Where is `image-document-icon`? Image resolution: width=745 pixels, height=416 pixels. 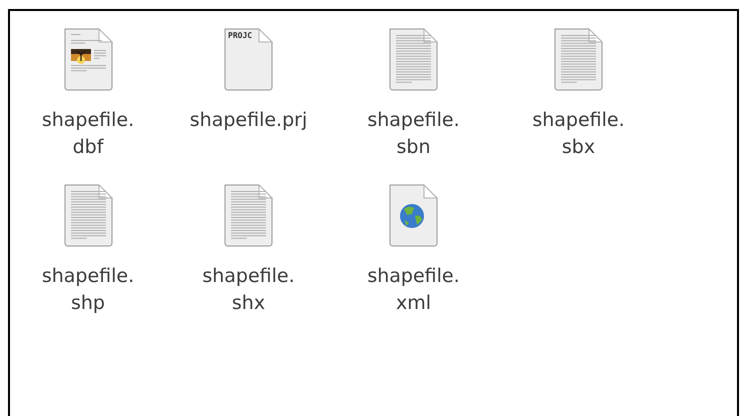 image-document-icon is located at coordinates (88, 60).